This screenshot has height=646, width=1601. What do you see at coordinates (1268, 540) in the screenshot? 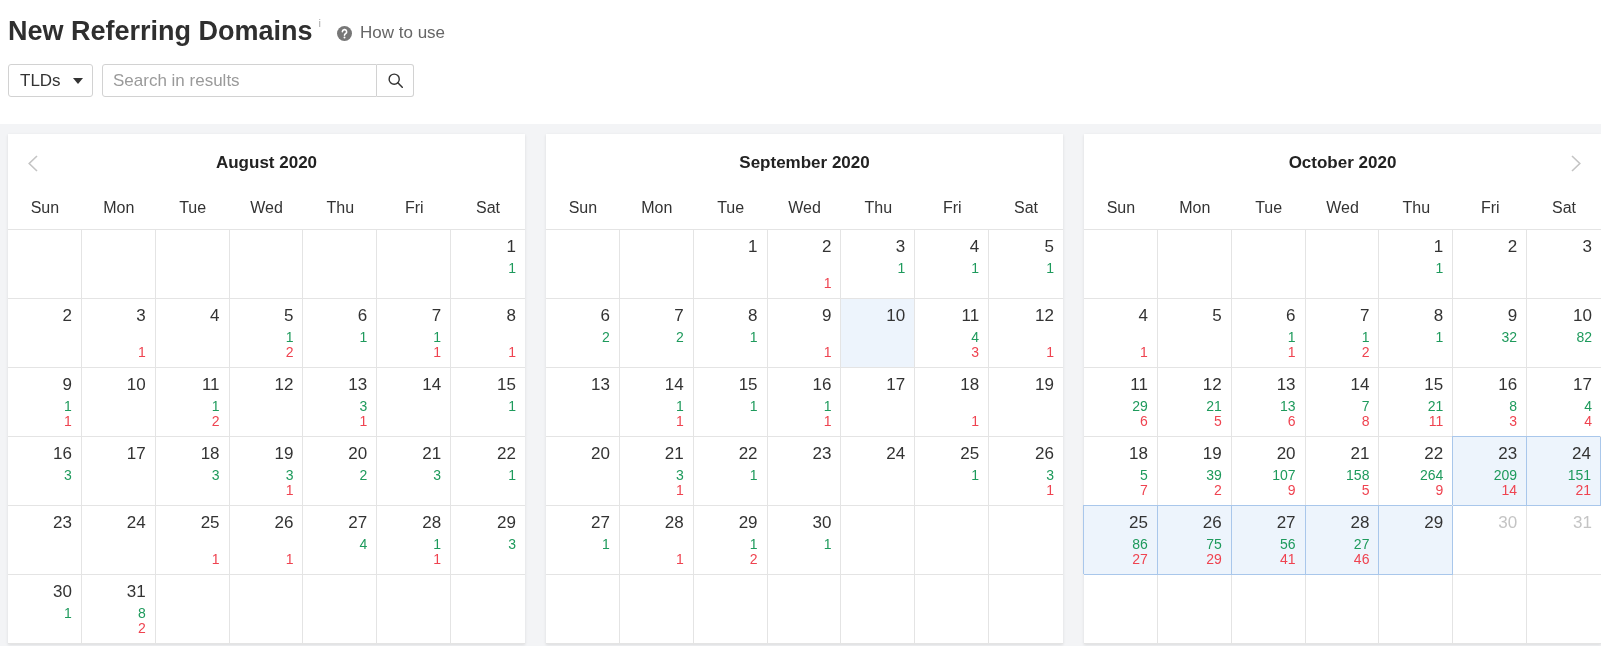
I see `calendar-day-cell: 27 56 41` at bounding box center [1268, 540].